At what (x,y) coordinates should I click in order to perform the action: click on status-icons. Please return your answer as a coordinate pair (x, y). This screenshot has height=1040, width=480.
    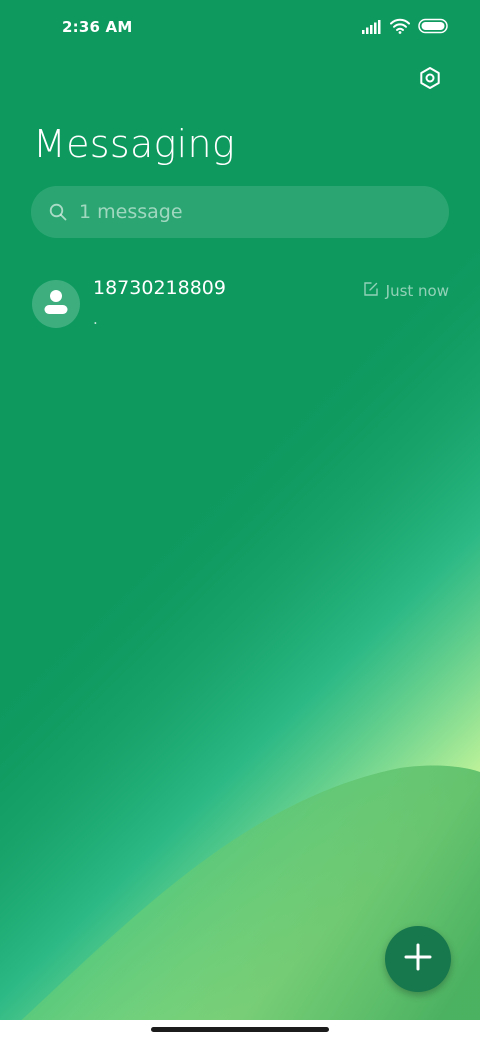
    Looking at the image, I should click on (406, 28).